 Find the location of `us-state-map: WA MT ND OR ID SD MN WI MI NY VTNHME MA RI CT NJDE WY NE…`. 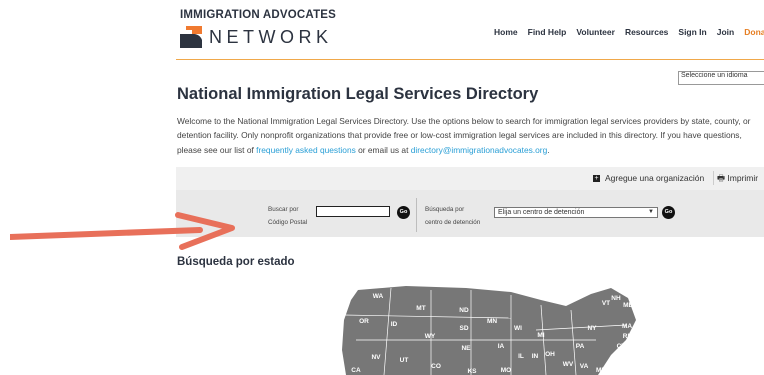

us-state-map: WA MT ND OR ID SD MN WI MI NY VTNHME MA RI CT NJDE WY NE… is located at coordinates (491, 327).